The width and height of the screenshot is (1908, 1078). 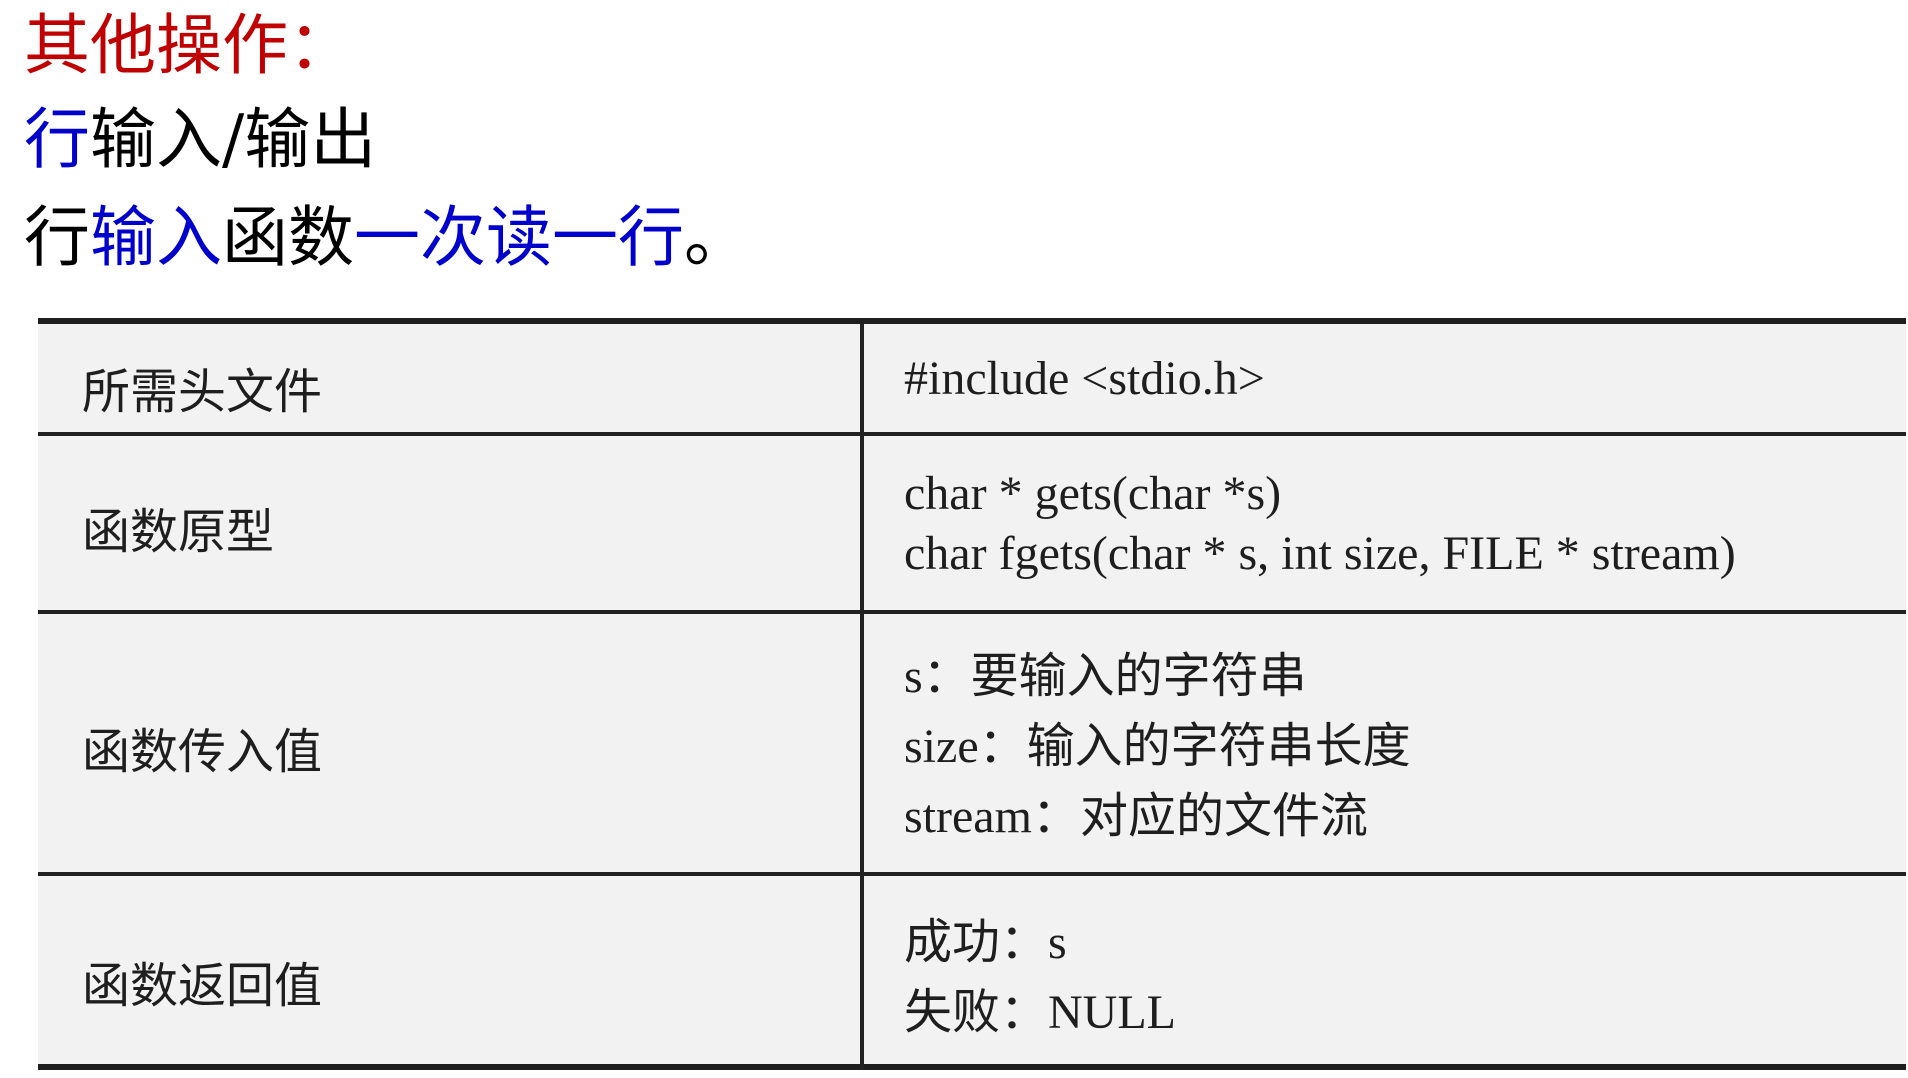 What do you see at coordinates (178, 532) in the screenshot?
I see `table-cell-label: 函数原型` at bounding box center [178, 532].